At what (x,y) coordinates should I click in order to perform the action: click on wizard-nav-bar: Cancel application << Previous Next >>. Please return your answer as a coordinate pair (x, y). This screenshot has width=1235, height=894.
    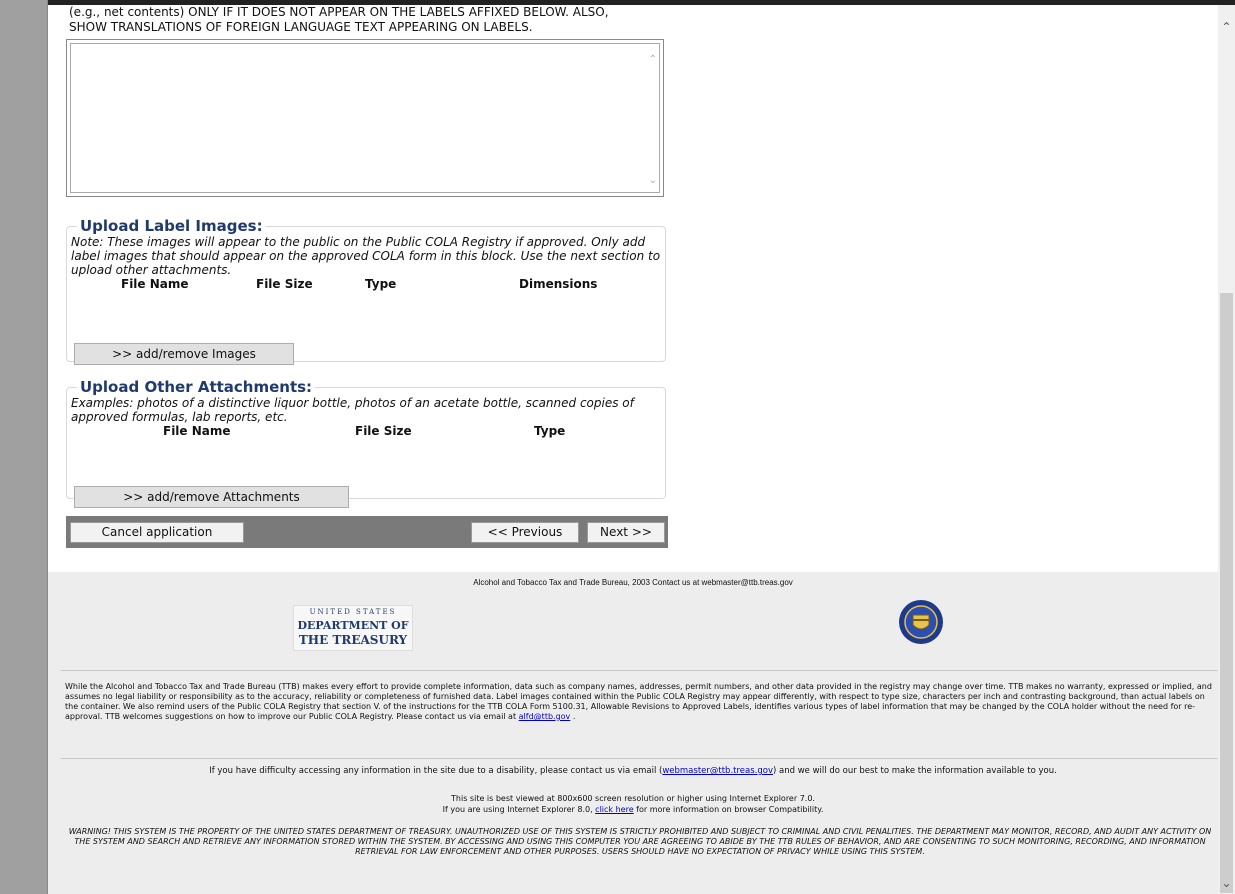
    Looking at the image, I should click on (367, 532).